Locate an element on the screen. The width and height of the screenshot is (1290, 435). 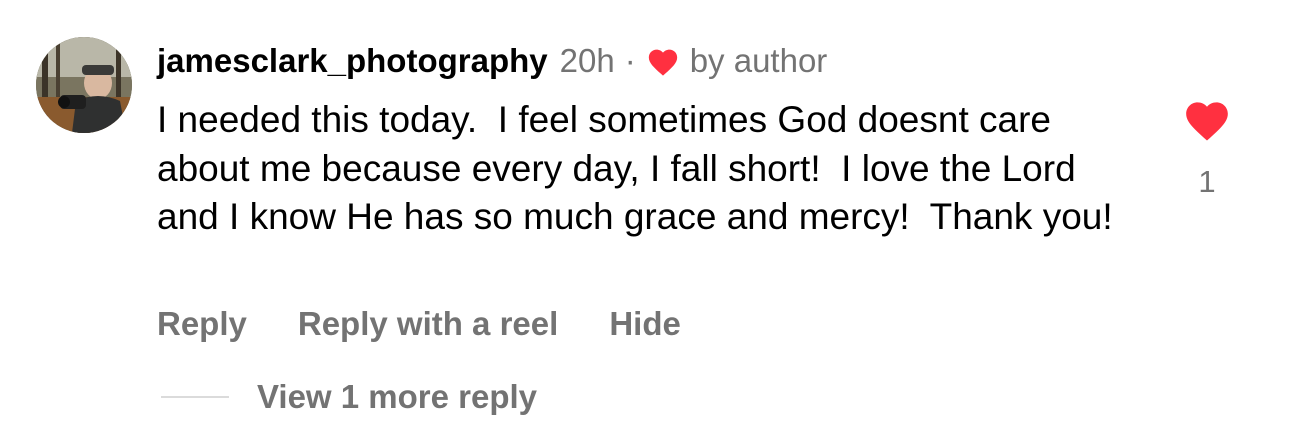
comment-header: jamesclark_photography 20h · by author is located at coordinates (492, 61).